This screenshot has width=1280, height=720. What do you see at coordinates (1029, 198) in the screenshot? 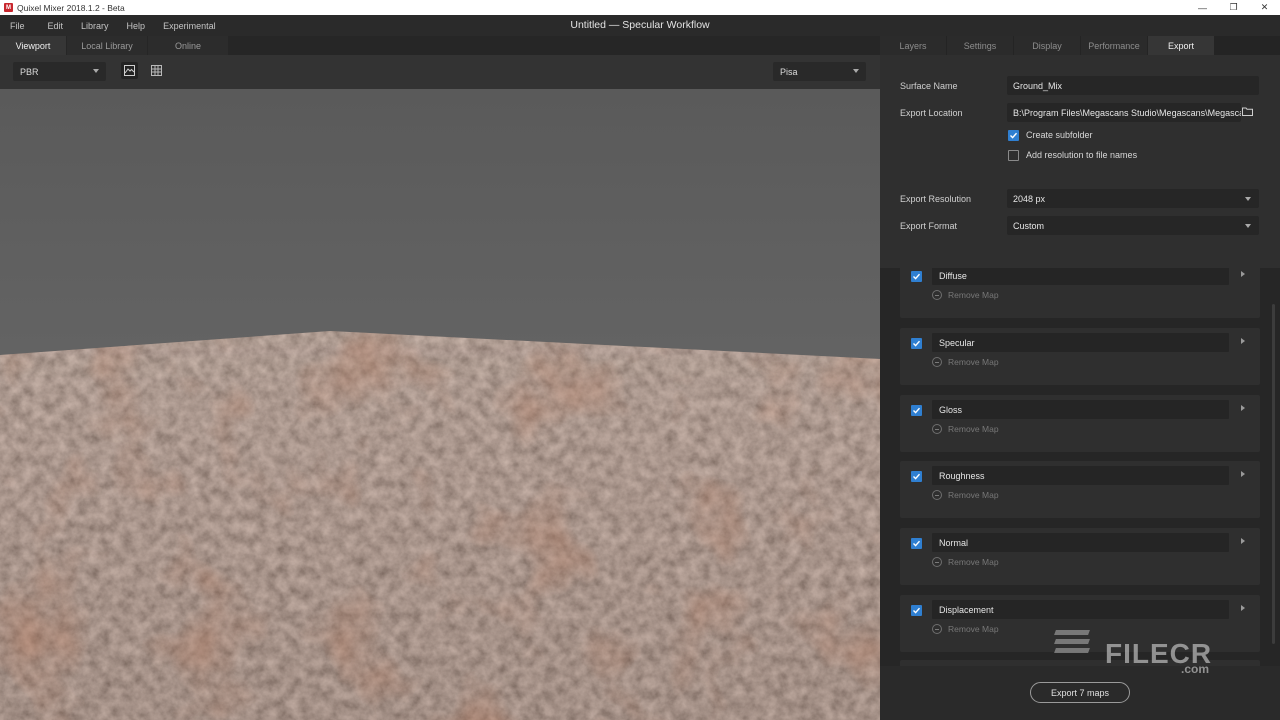
I see `export-resolution-value: 2048 px` at bounding box center [1029, 198].